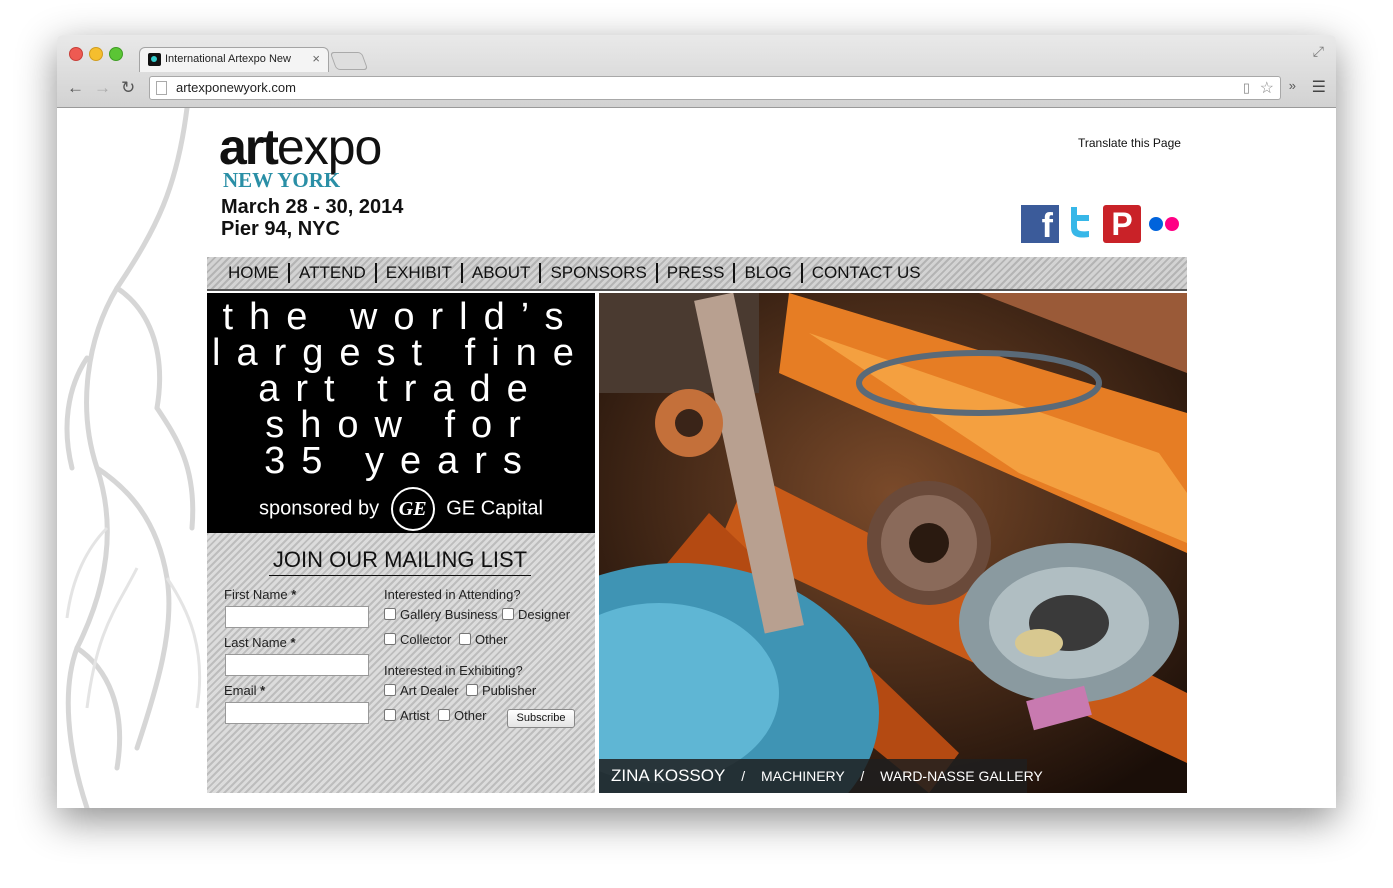 The width and height of the screenshot is (1393, 888). Describe the element at coordinates (401, 317) in the screenshot. I see `tagline-line: the world’s` at that location.